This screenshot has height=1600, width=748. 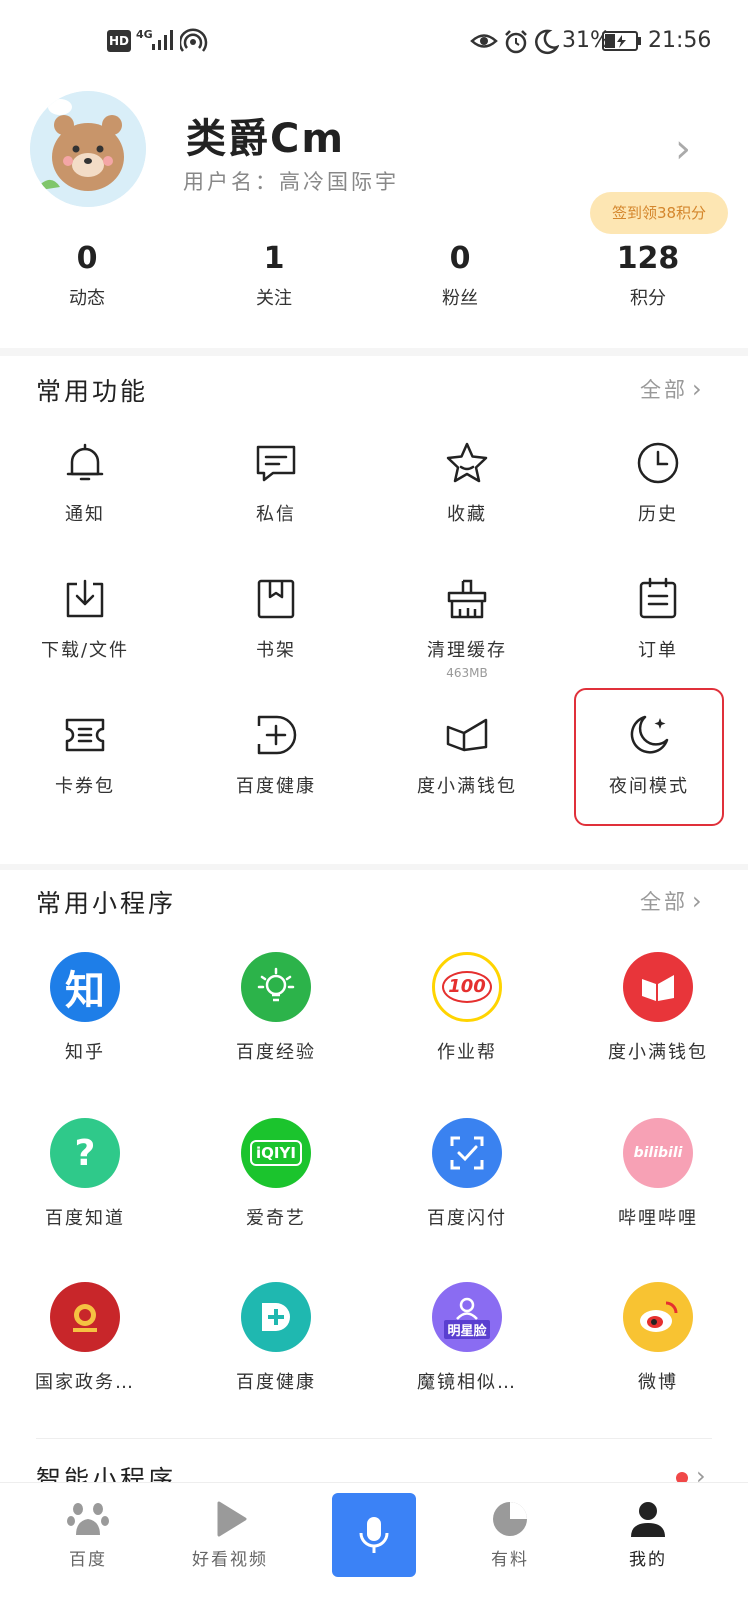 What do you see at coordinates (467, 755) in the screenshot?
I see `function-du-wallet: 度小满钱包` at bounding box center [467, 755].